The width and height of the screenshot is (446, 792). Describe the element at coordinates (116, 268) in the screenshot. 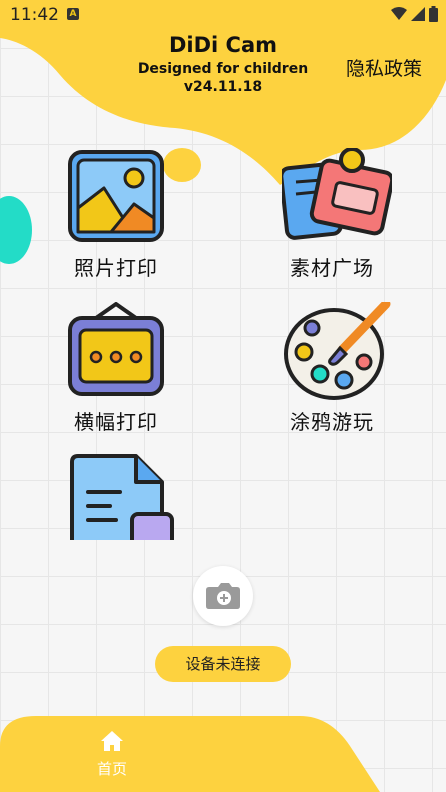

I see `tile-label: 照片打印` at that location.